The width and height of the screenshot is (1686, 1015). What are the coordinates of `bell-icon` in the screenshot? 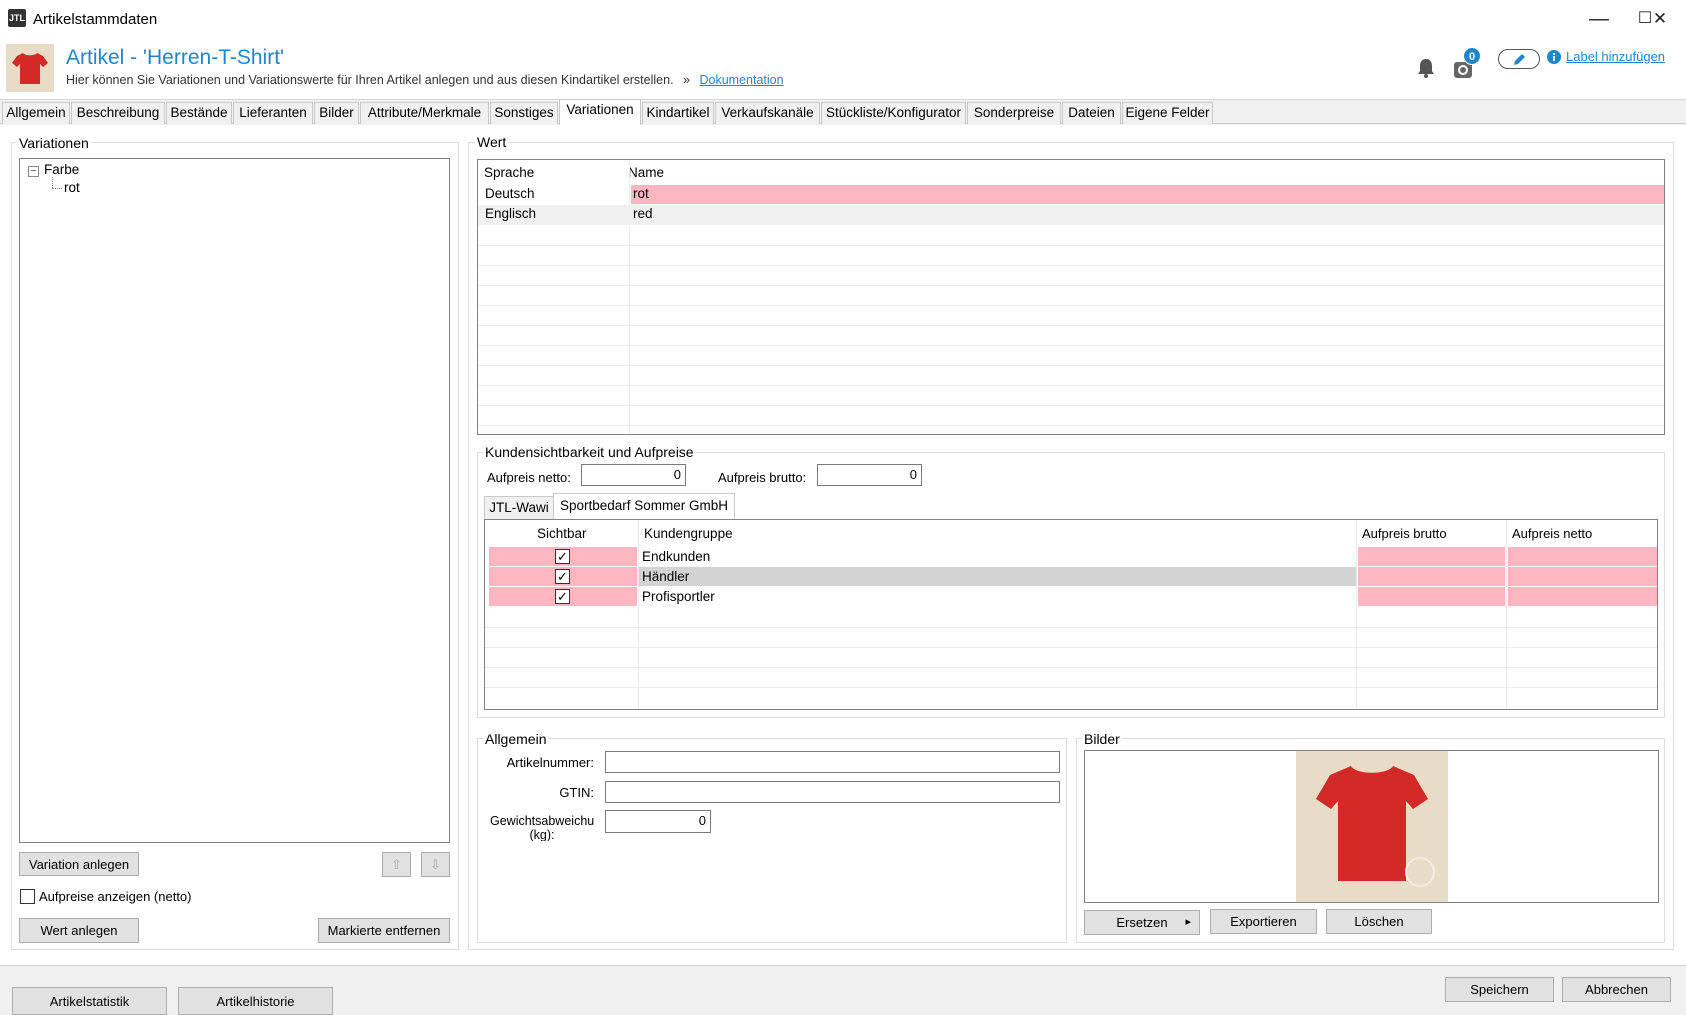 It's located at (1426, 68).